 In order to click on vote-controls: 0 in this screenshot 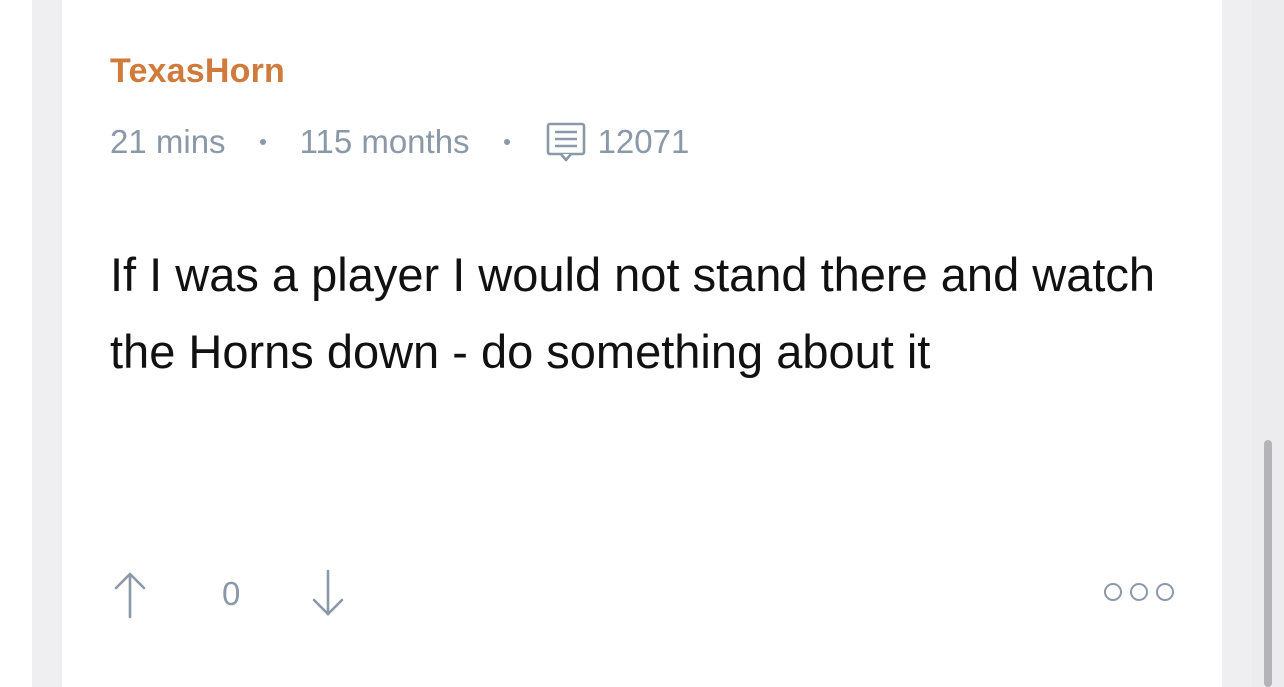, I will do `click(229, 594)`.